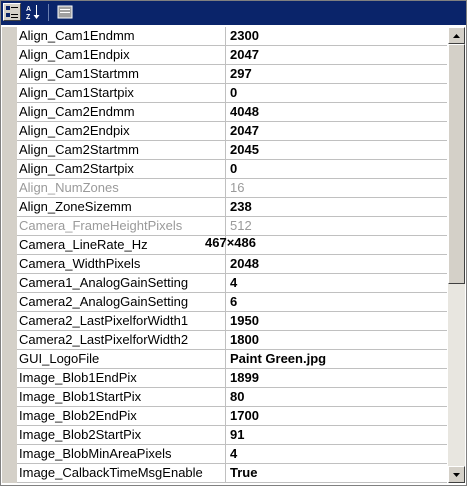 Image resolution: width=467 pixels, height=486 pixels. What do you see at coordinates (337, 264) in the screenshot?
I see `property-value: 2048` at bounding box center [337, 264].